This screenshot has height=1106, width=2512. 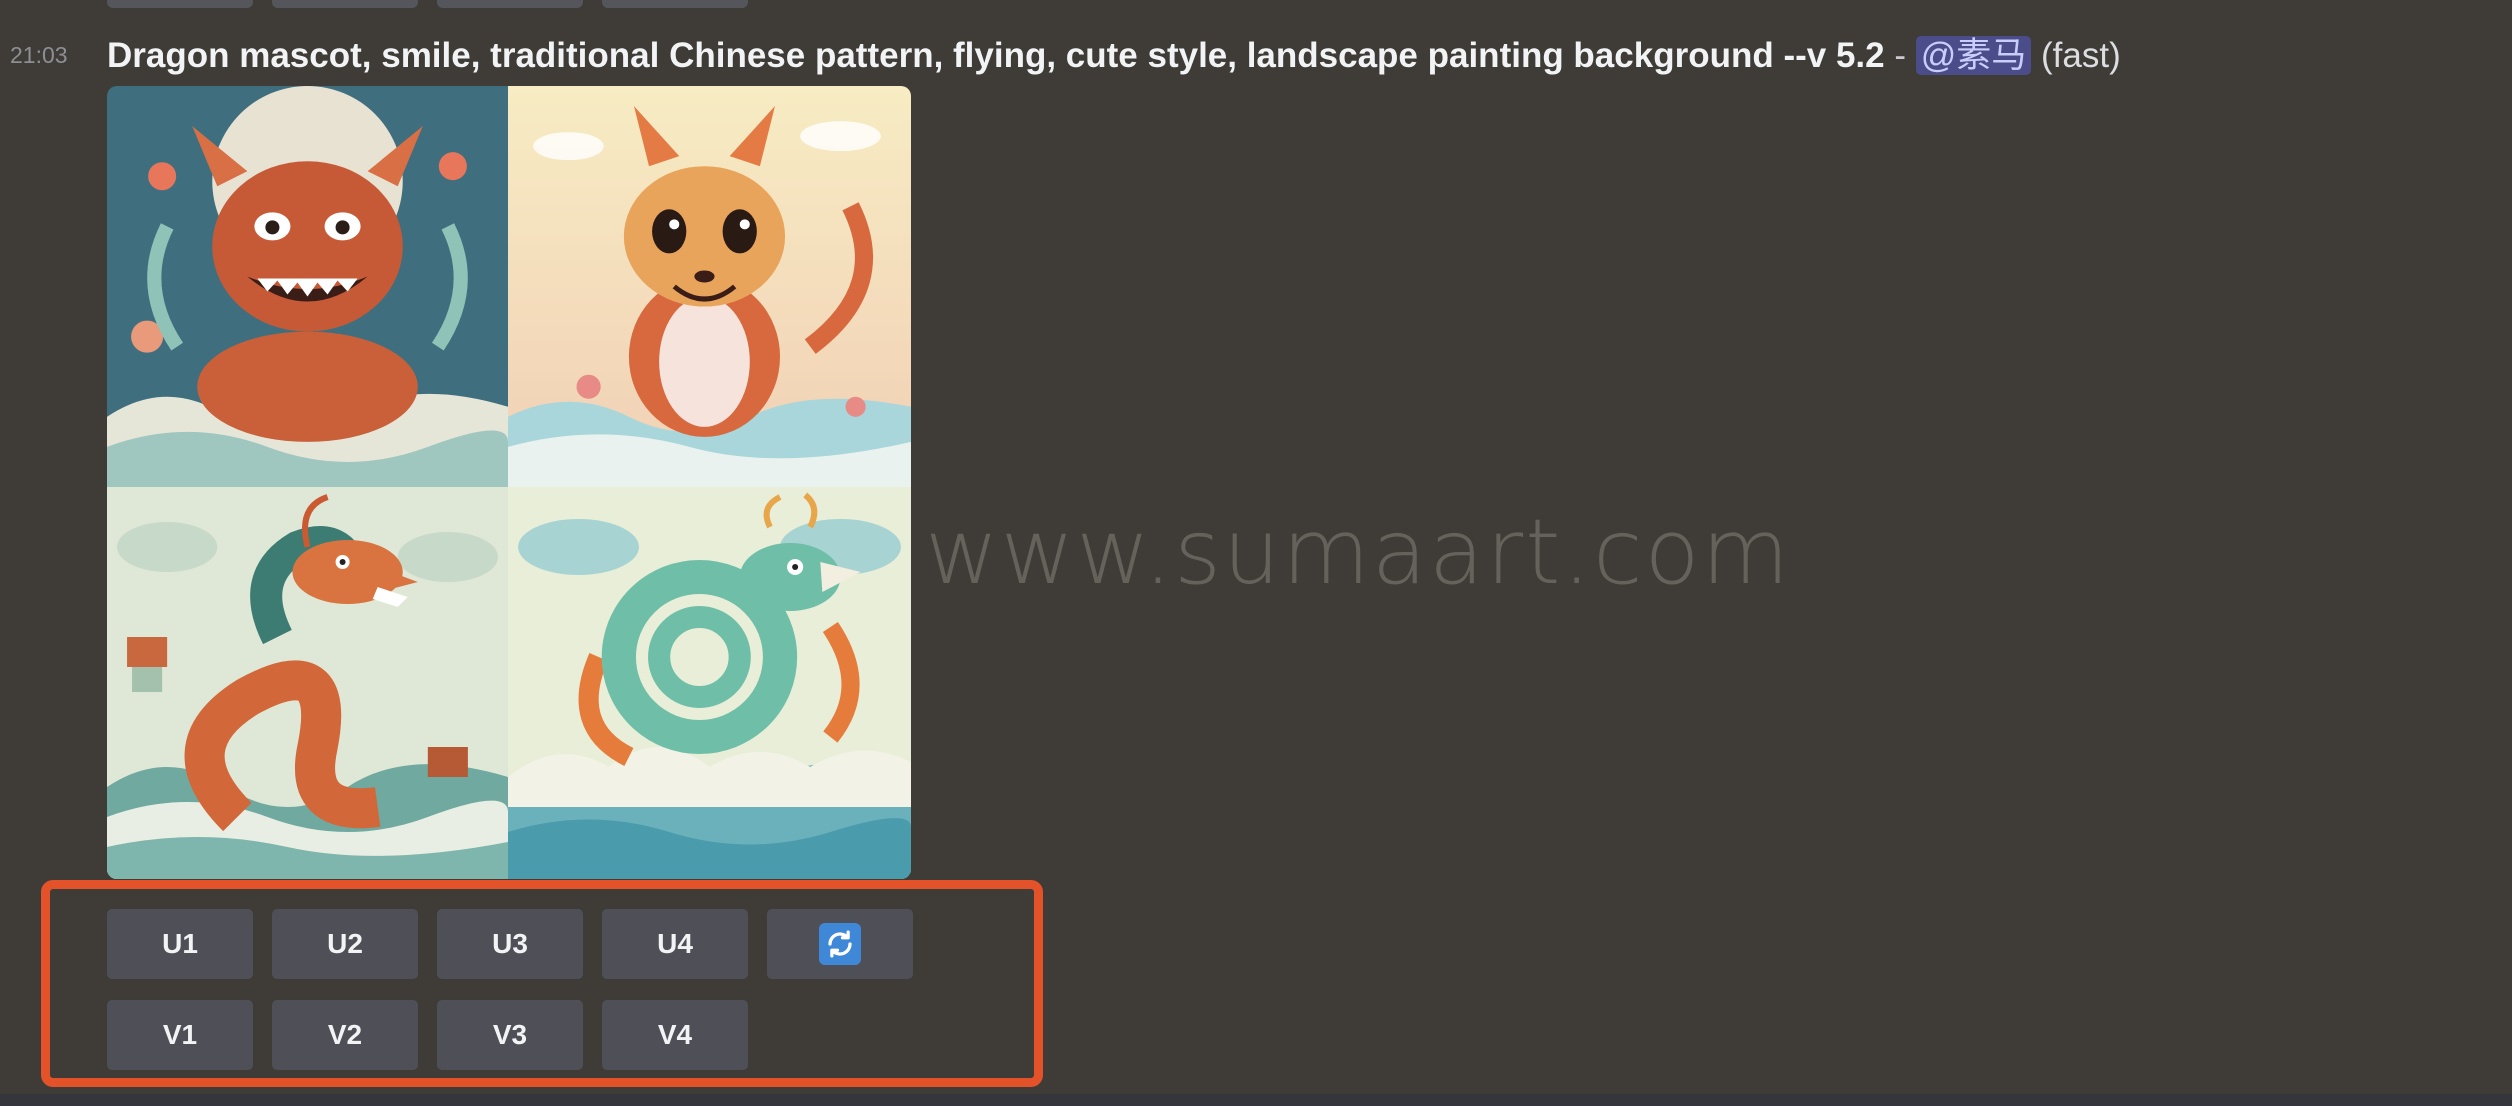 What do you see at coordinates (709, 683) in the screenshot?
I see `teal-dragon-waves-image` at bounding box center [709, 683].